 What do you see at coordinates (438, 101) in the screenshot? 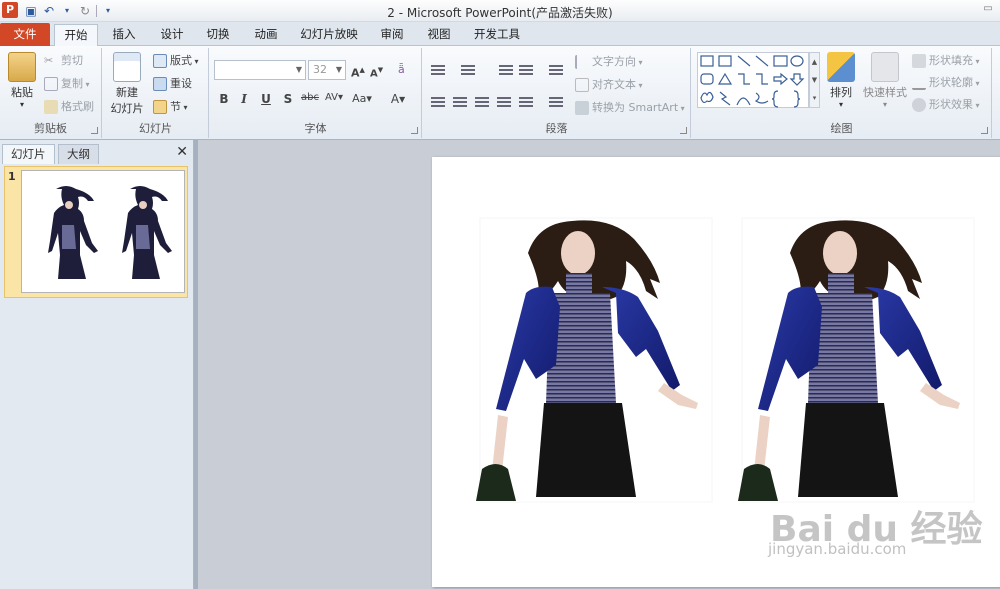
I see `align-left-icon` at bounding box center [438, 101].